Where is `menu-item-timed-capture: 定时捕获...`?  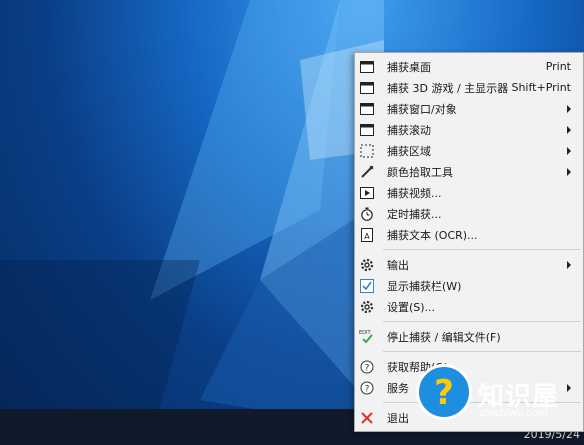
menu-item-timed-capture: 定时捕获... is located at coordinates (469, 213).